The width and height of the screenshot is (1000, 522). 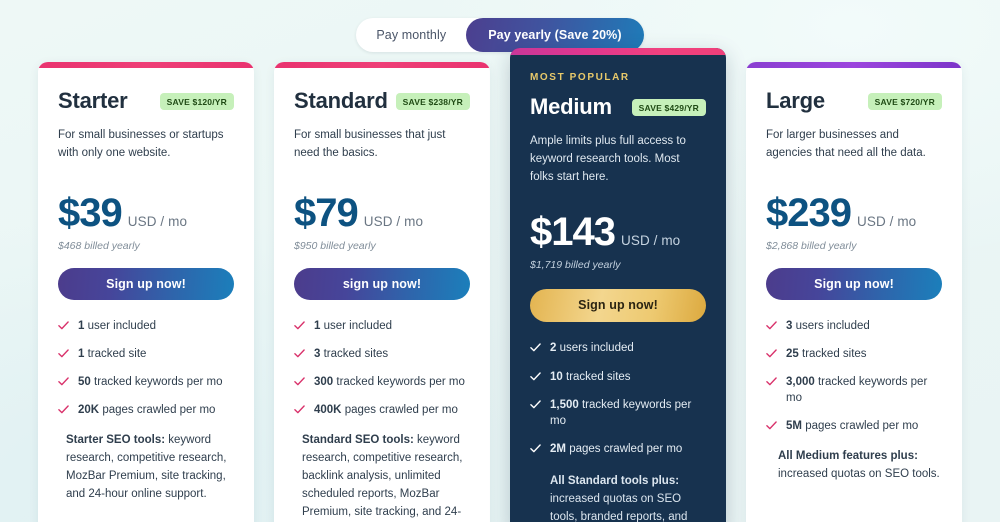 What do you see at coordinates (553, 348) in the screenshot?
I see `feature-value: 2` at bounding box center [553, 348].